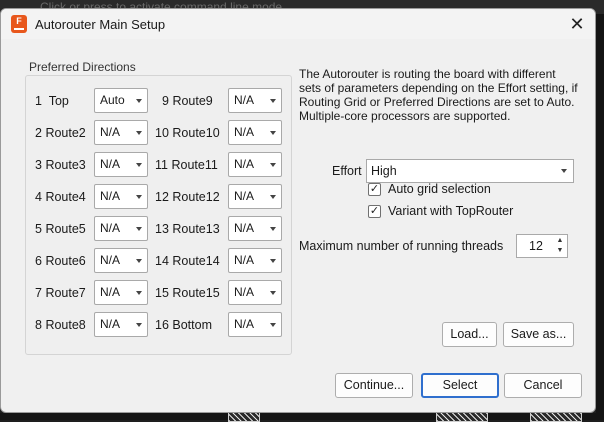 This screenshot has height=422, width=604. What do you see at coordinates (451, 211) in the screenshot?
I see `toprouter-label: Variant with TopRouter` at bounding box center [451, 211].